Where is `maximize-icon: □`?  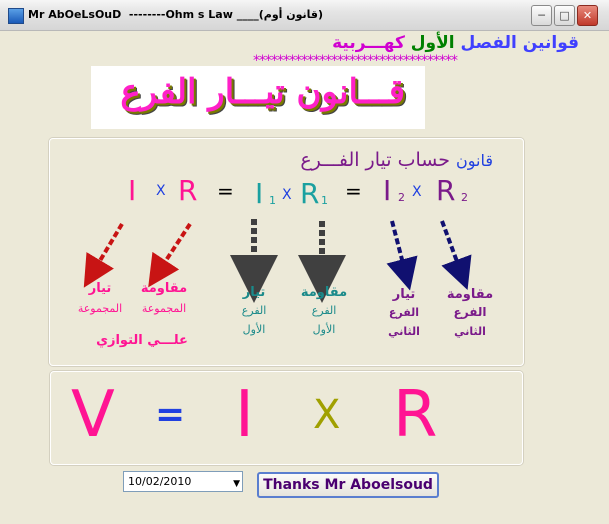 maximize-icon: □ is located at coordinates (564, 15).